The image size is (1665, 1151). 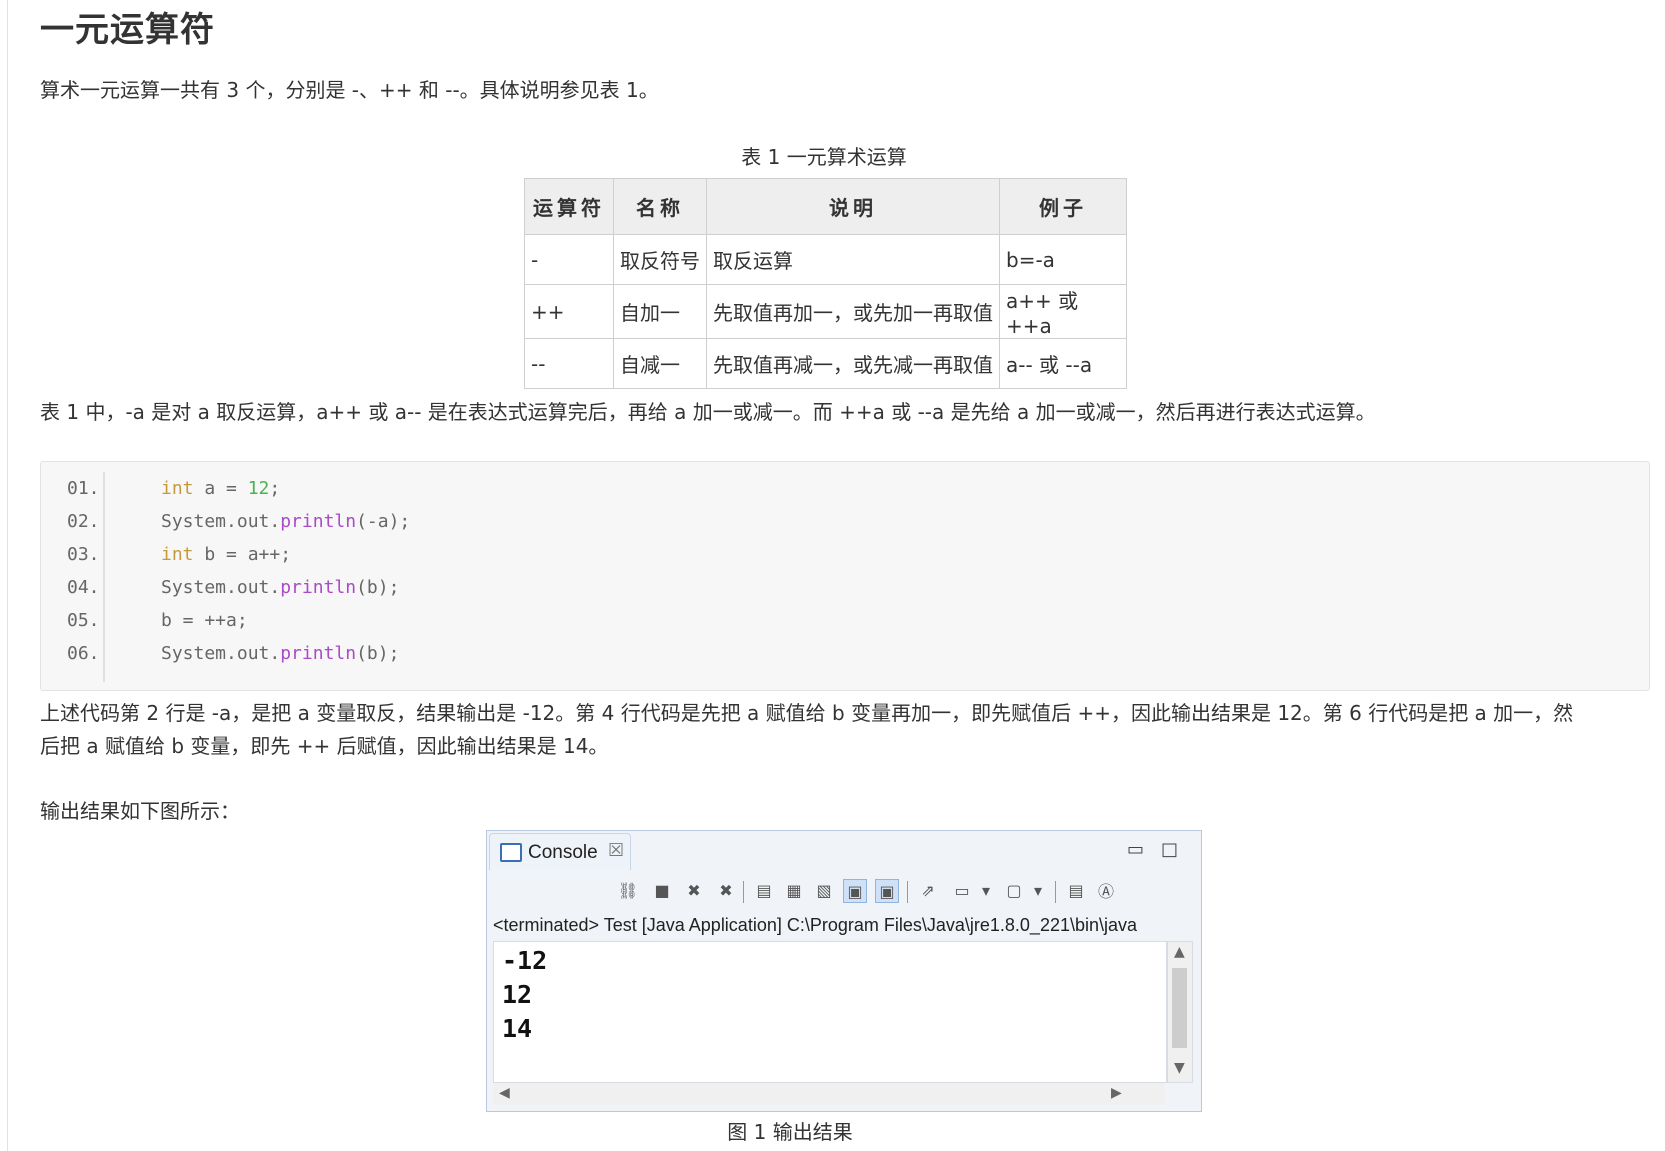 I want to click on display-console-icon: ▭, so click(x=962, y=890).